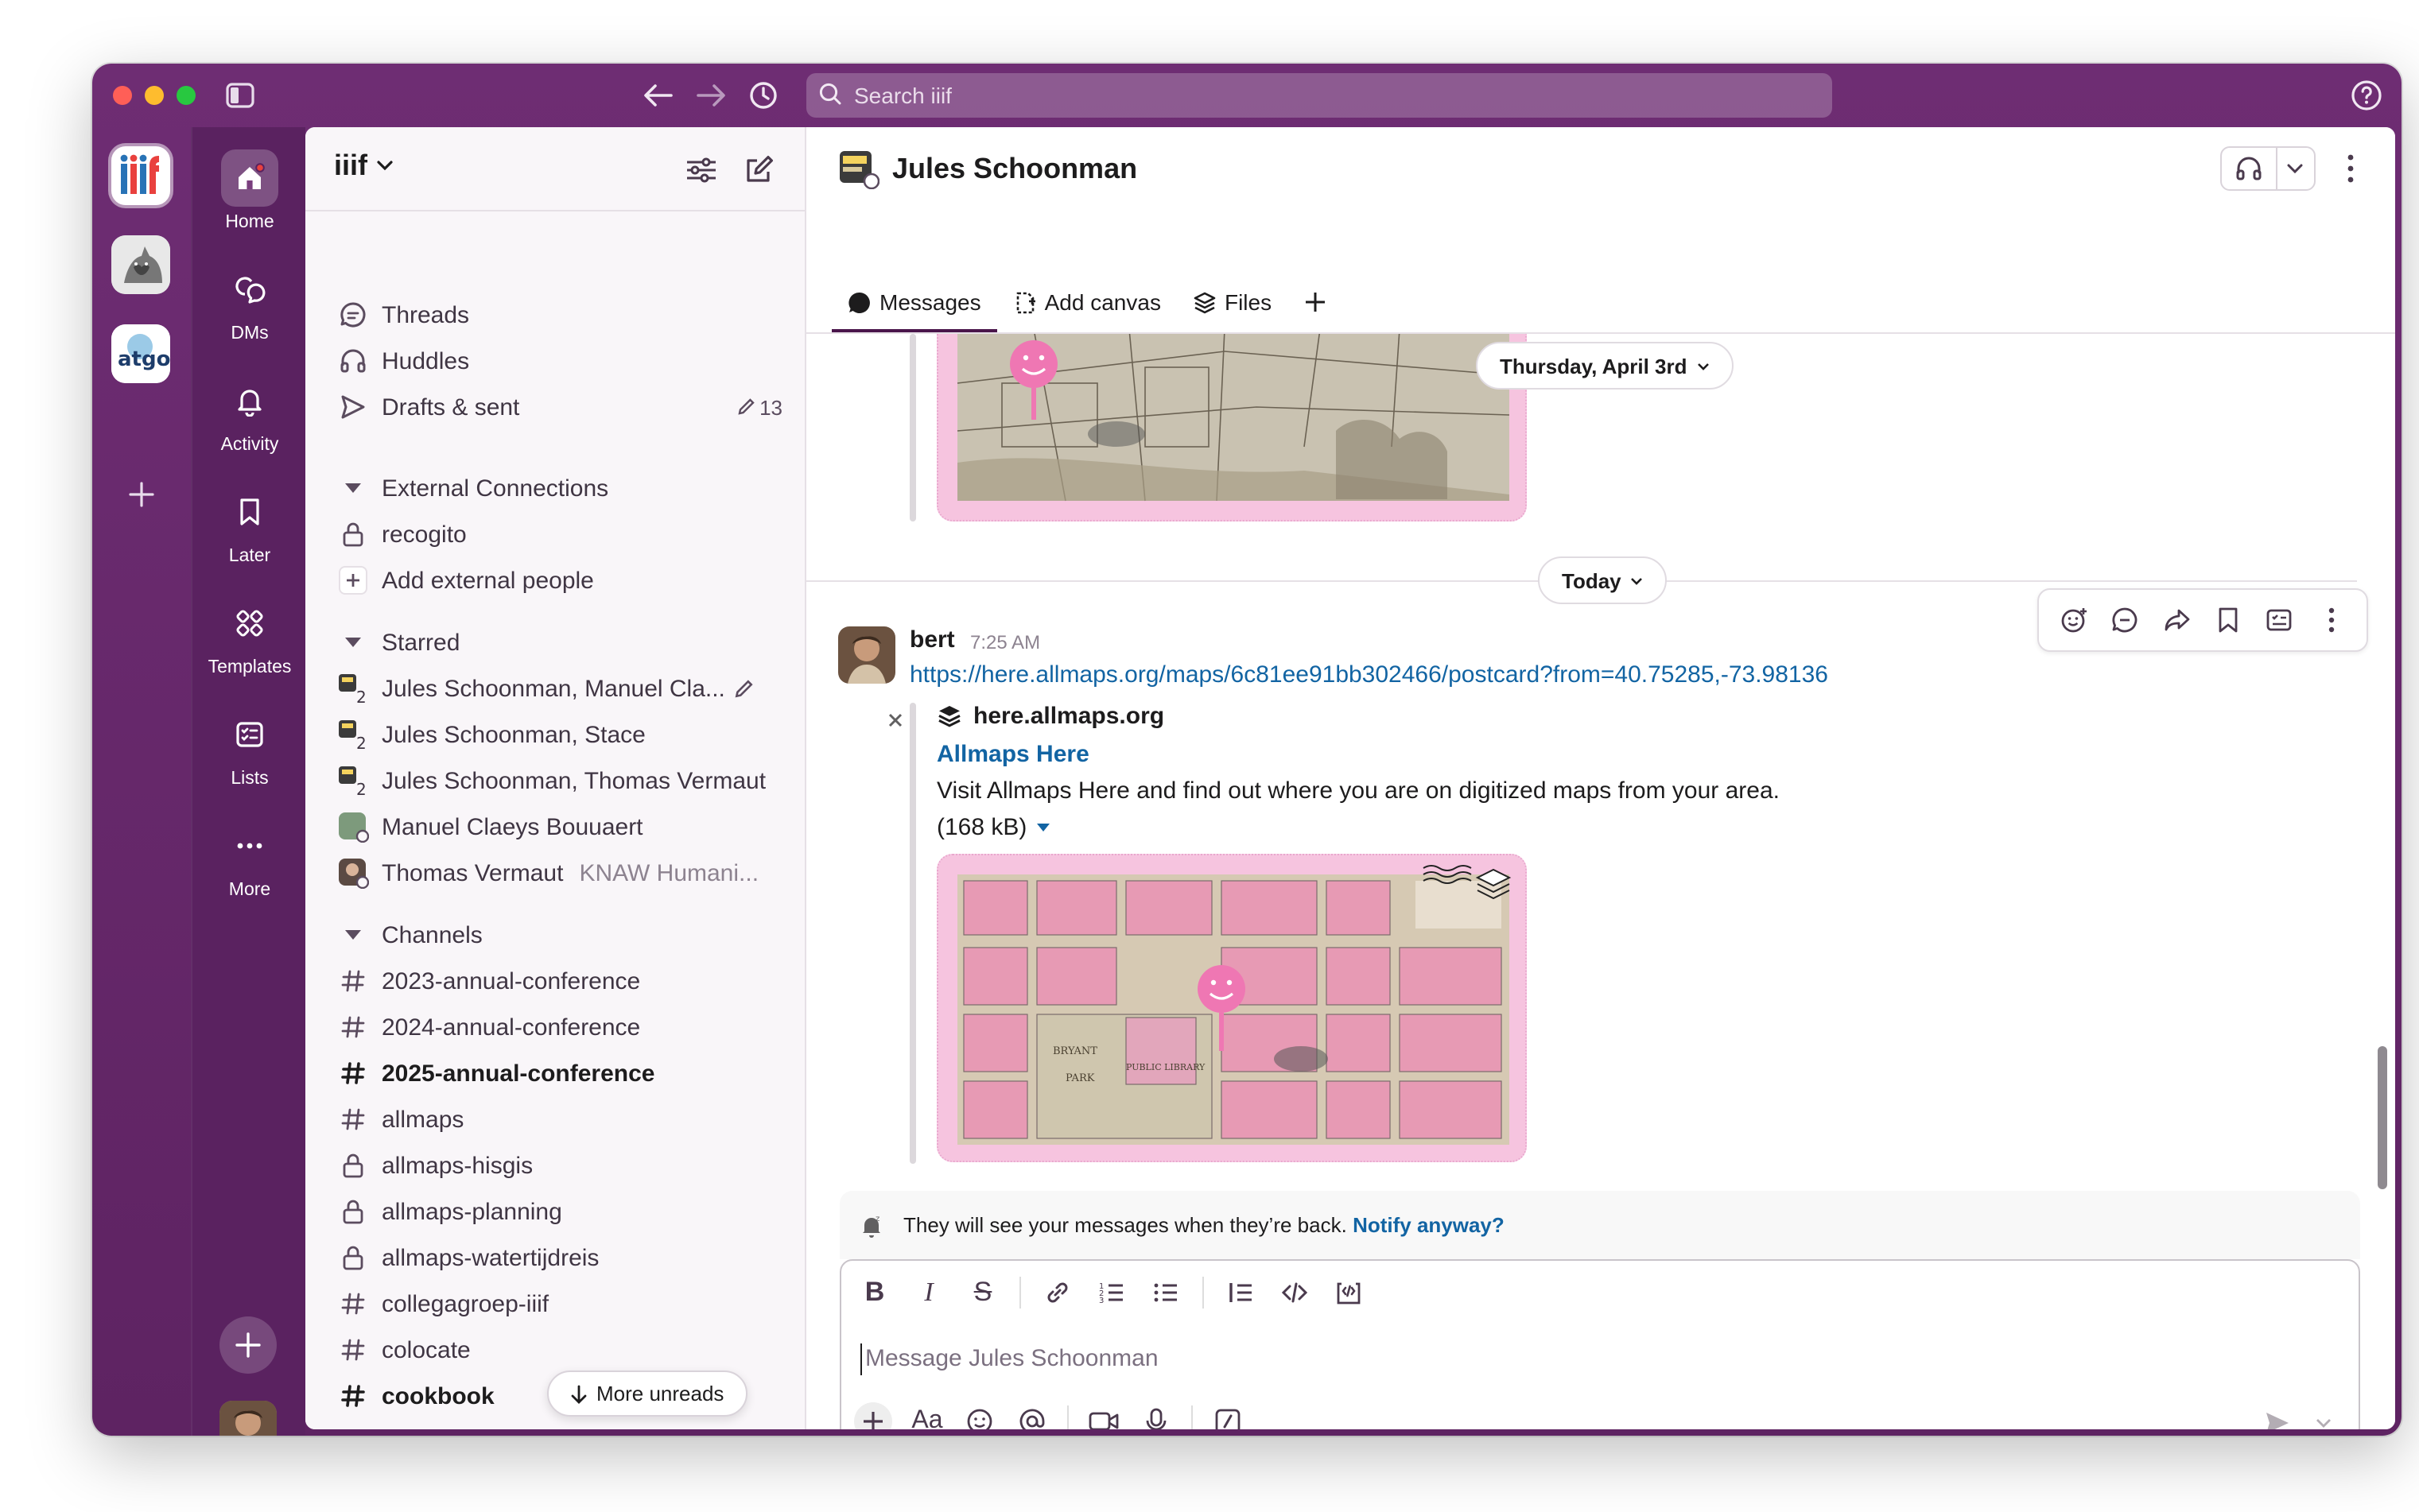 This screenshot has height=1512, width=2419. What do you see at coordinates (559, 1303) in the screenshot?
I see `sidebar-channel-item: collegagroep-iiif` at bounding box center [559, 1303].